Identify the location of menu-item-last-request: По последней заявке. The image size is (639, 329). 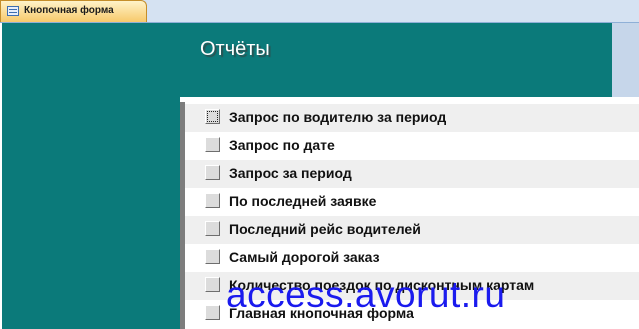
(412, 202).